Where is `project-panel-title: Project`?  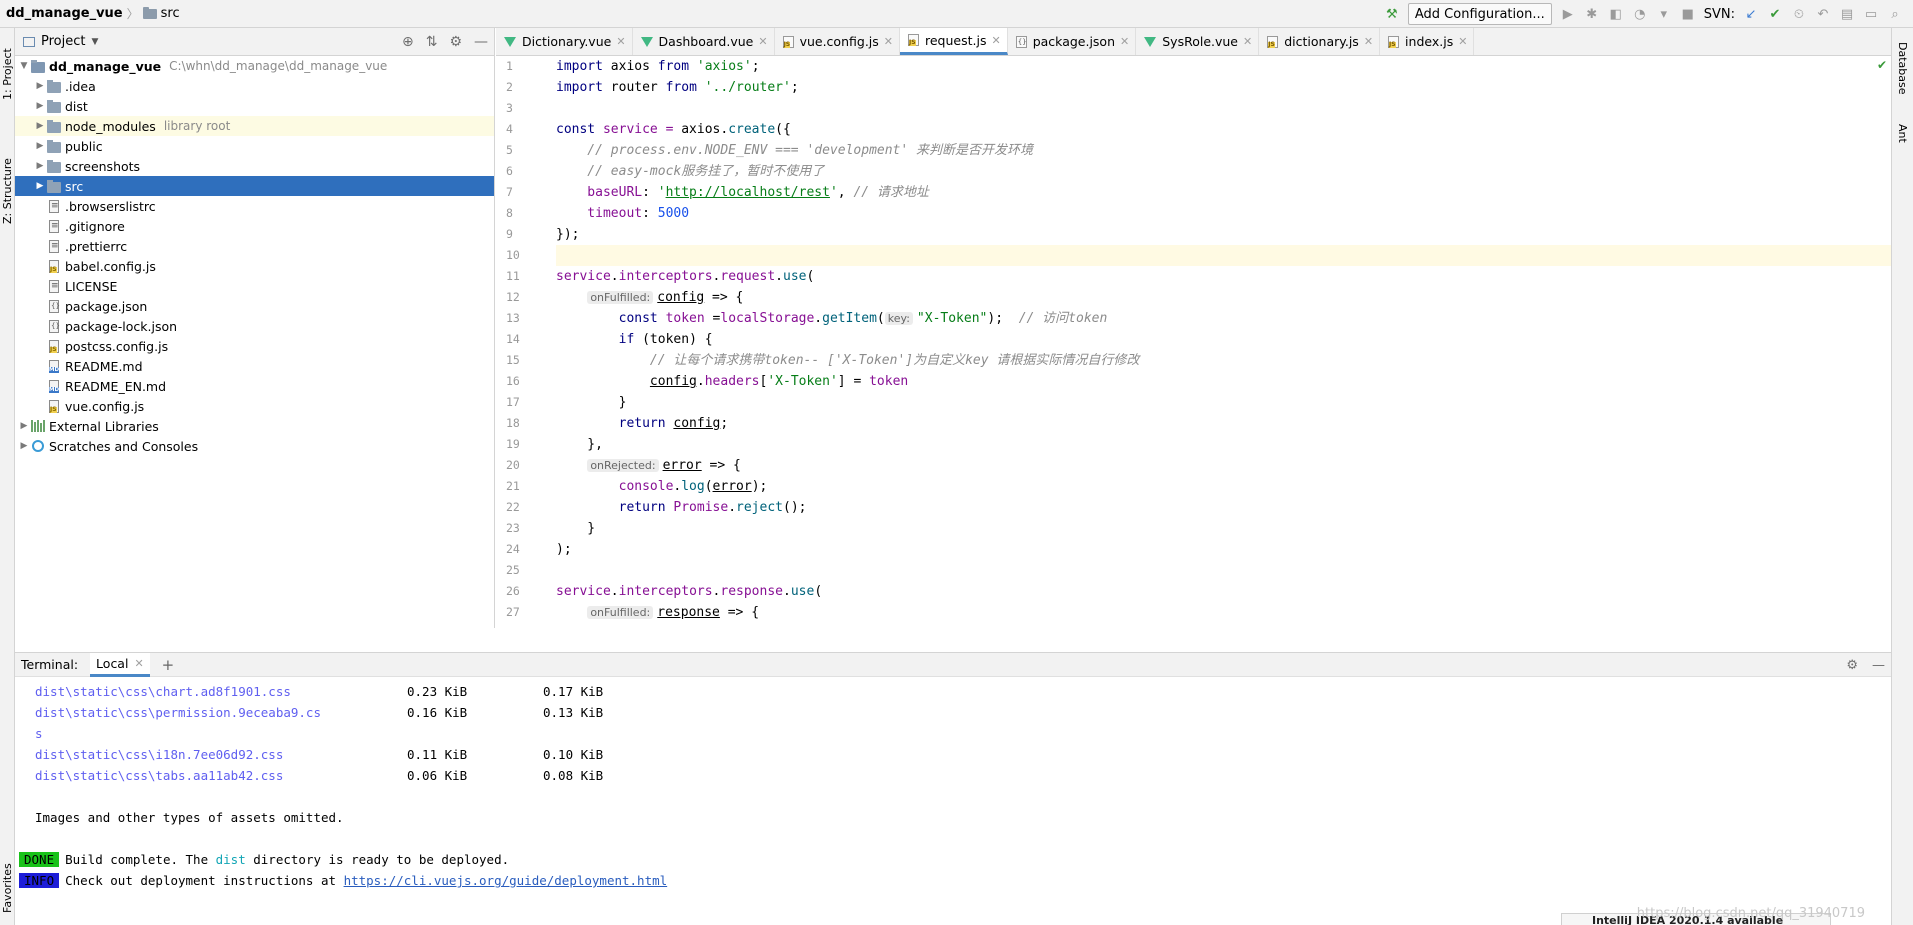
project-panel-title: Project is located at coordinates (63, 41).